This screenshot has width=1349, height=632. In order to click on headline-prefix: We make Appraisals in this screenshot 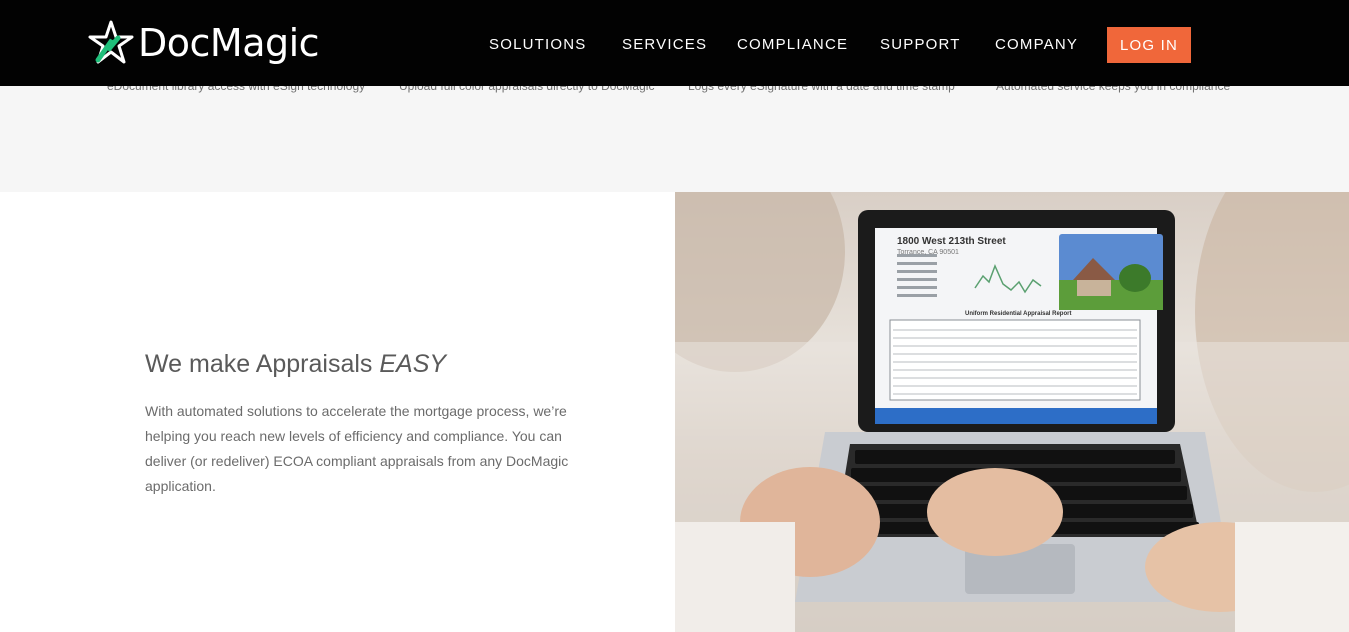, I will do `click(262, 364)`.